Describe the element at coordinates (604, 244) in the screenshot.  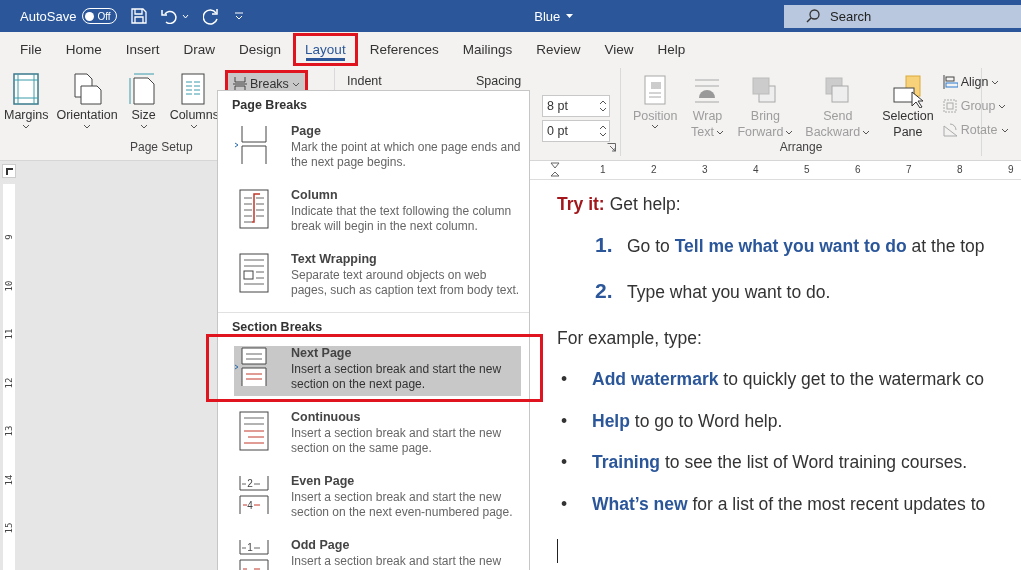
I see `list-number: 1.` at that location.